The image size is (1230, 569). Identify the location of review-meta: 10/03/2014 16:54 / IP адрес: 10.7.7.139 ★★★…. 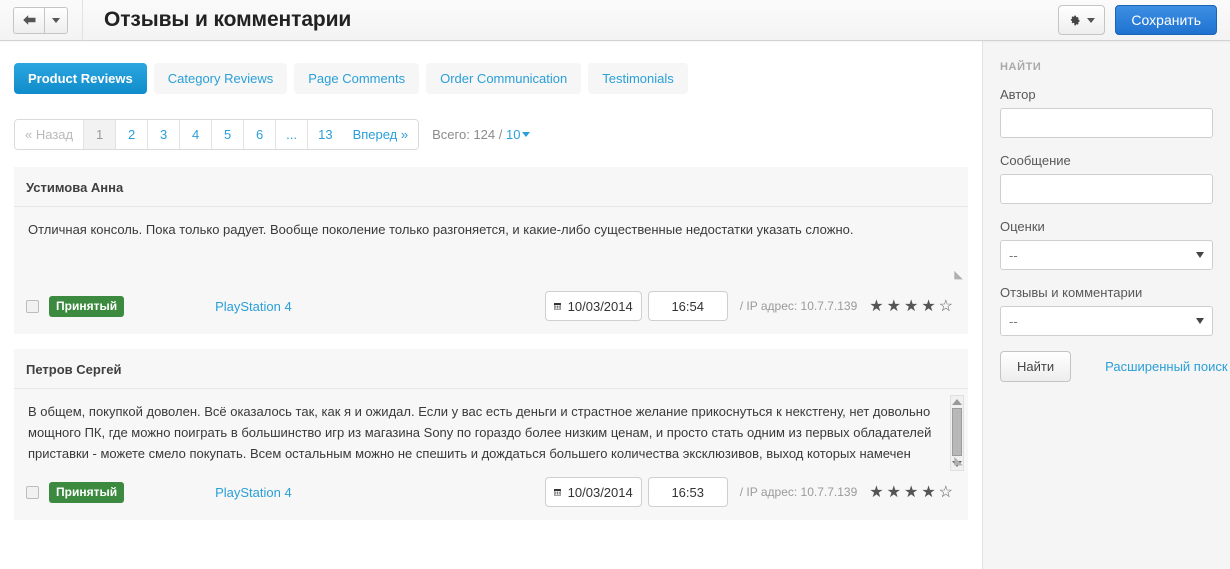
(750, 306).